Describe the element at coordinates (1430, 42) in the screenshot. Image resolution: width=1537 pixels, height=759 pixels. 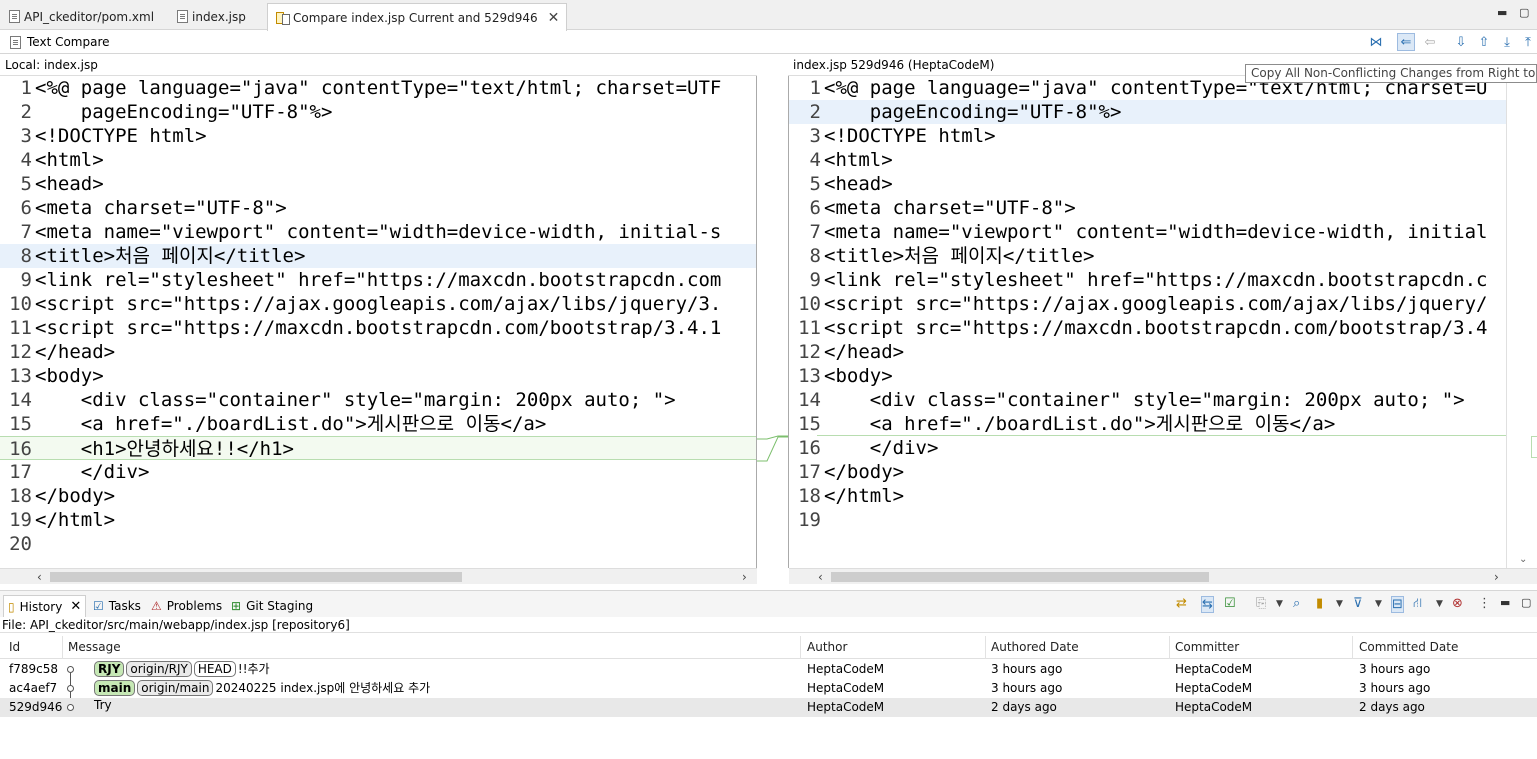
I see `copy-current-change-icon: ⇦` at that location.